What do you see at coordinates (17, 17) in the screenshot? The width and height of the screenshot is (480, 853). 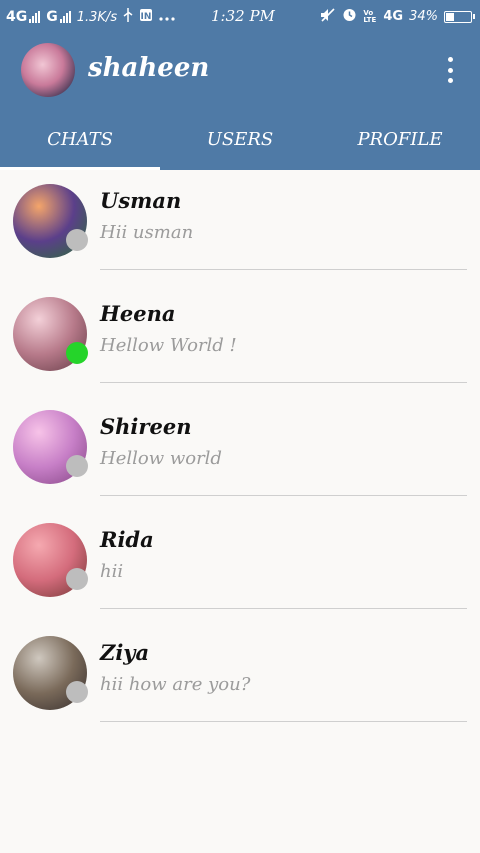 I see `sim1-label: 4G` at bounding box center [17, 17].